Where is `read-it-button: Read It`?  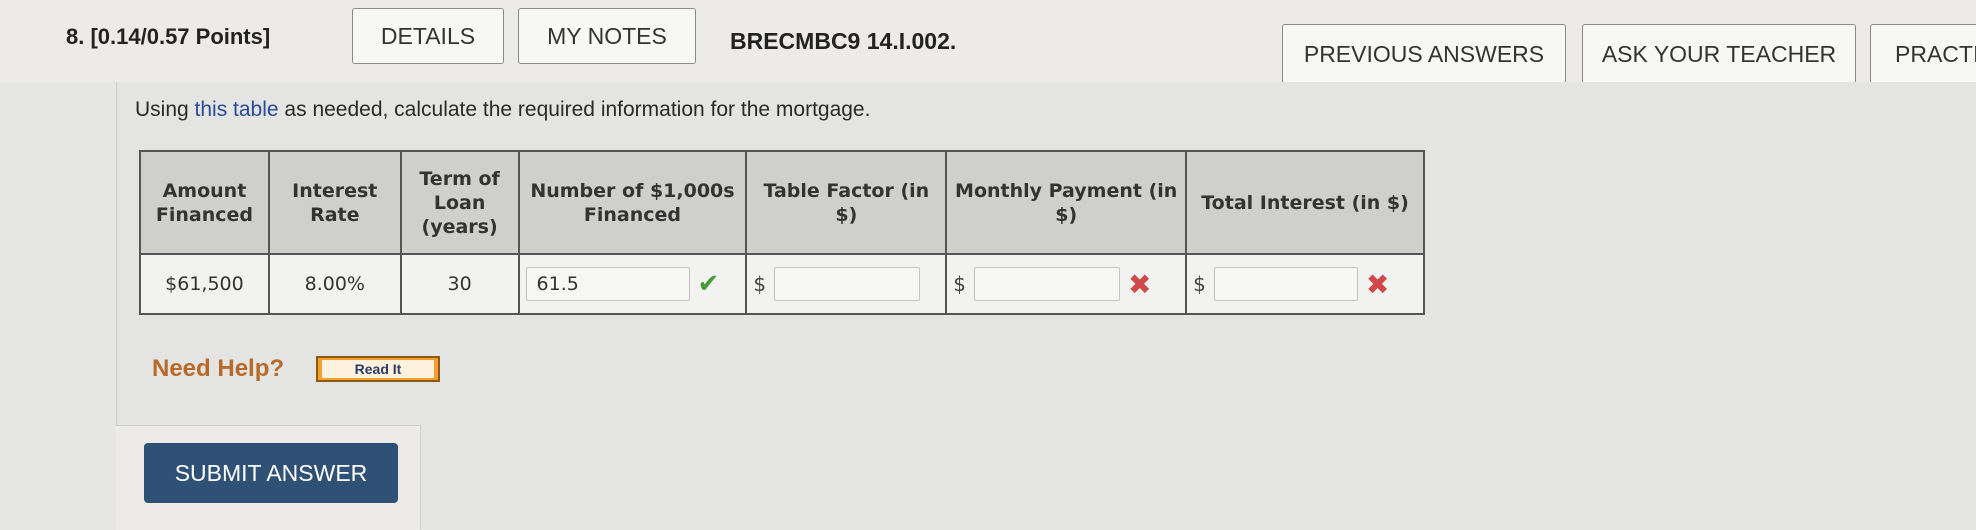 read-it-button: Read It is located at coordinates (378, 369).